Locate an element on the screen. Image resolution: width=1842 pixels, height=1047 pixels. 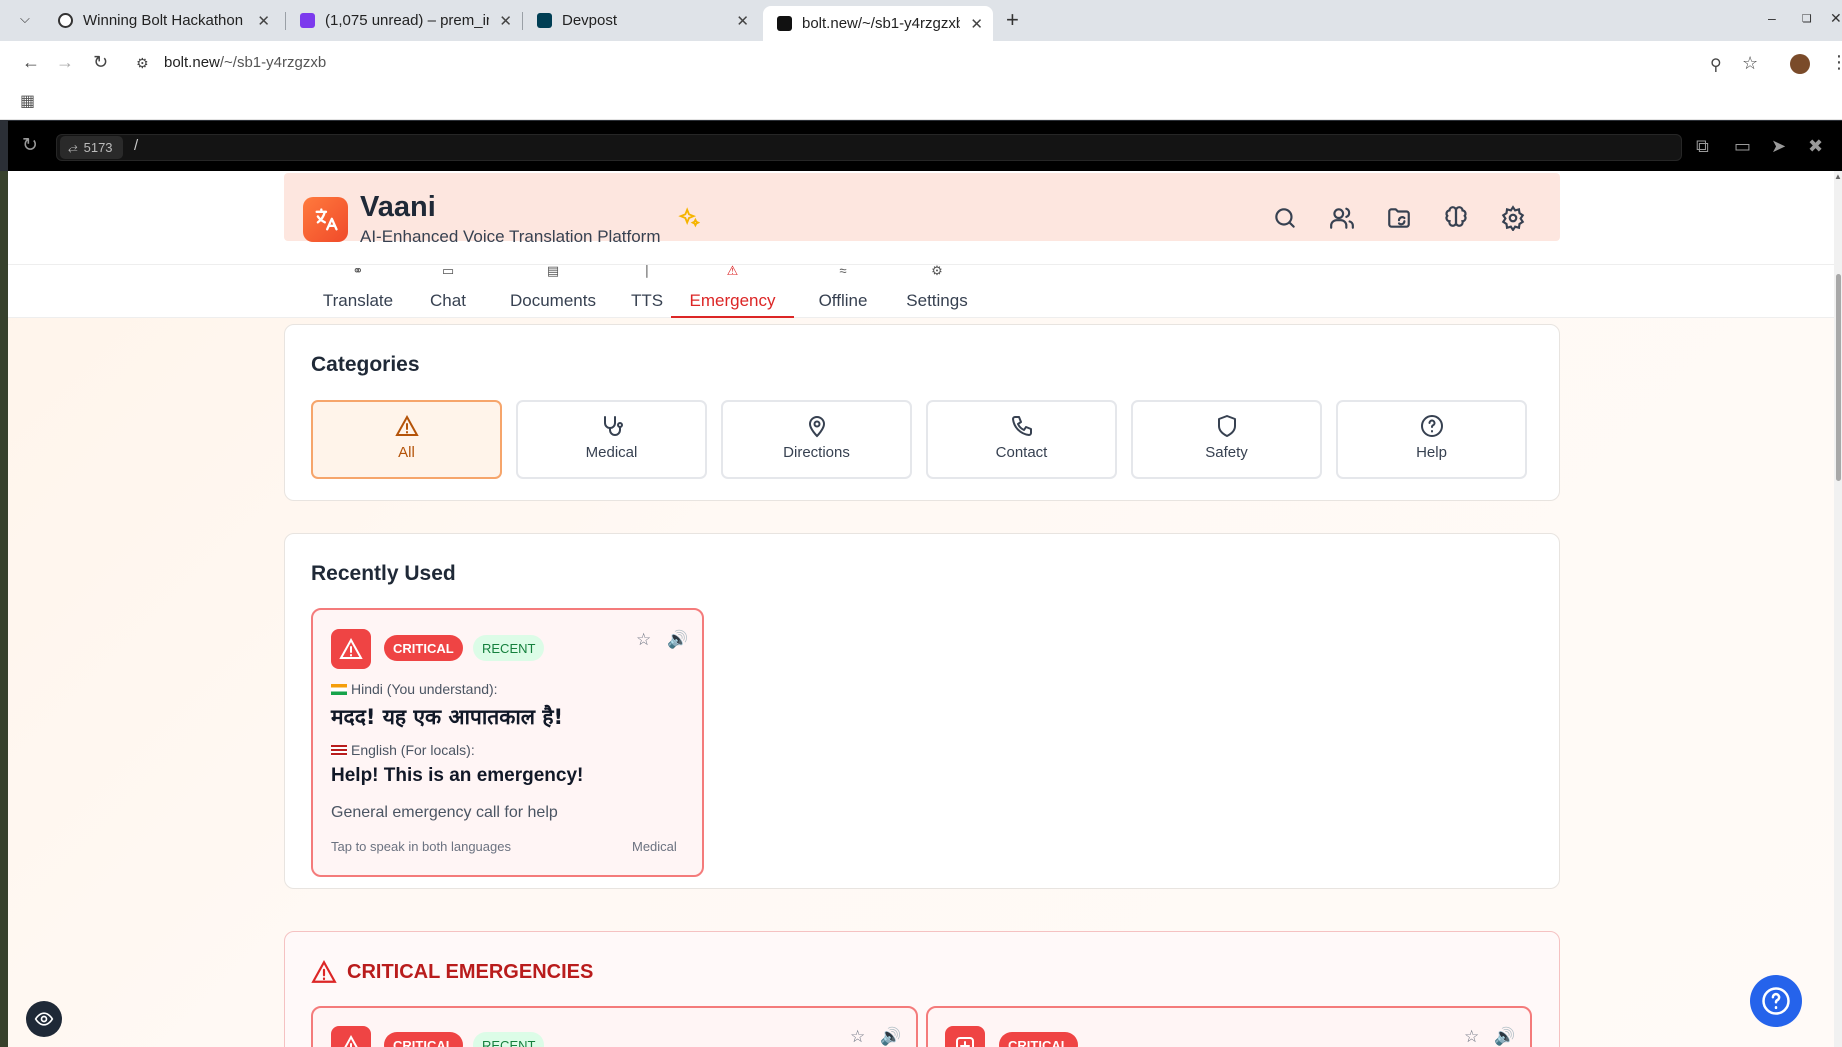
tab-title: bolt.new/~/sb1-y4rzgzxb is located at coordinates (881, 23).